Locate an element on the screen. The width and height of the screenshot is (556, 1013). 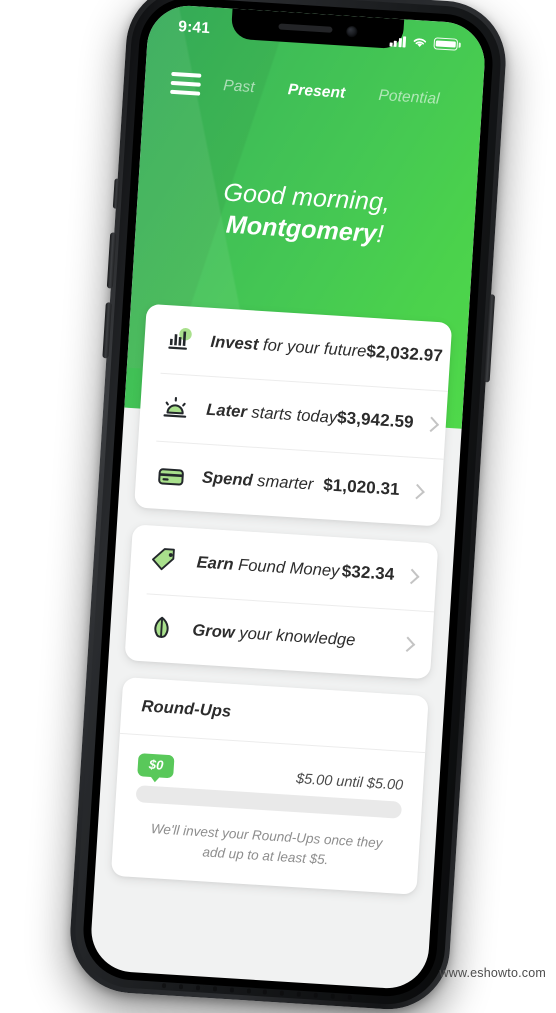
row-invest-label: Invest for your future is located at coordinates (288, 346).